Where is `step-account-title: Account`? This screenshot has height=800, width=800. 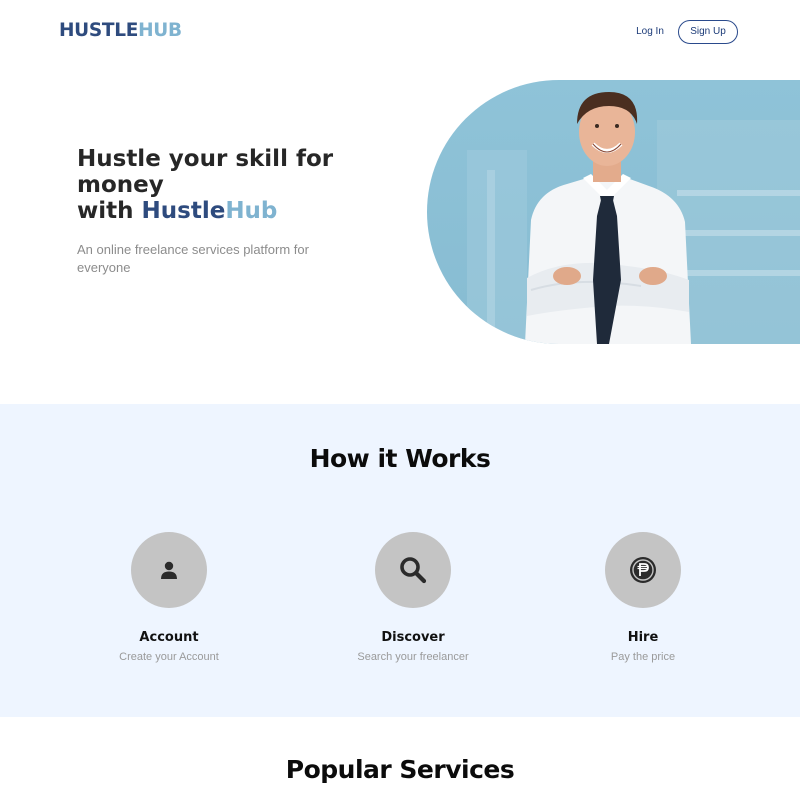
step-account-title: Account is located at coordinates (169, 637).